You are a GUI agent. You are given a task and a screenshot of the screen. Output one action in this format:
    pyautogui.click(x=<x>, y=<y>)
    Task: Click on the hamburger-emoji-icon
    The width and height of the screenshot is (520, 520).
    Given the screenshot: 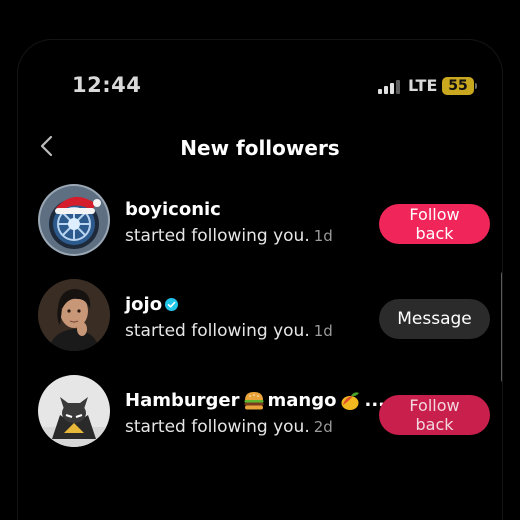 What is the action you would take?
    pyautogui.click(x=254, y=401)
    